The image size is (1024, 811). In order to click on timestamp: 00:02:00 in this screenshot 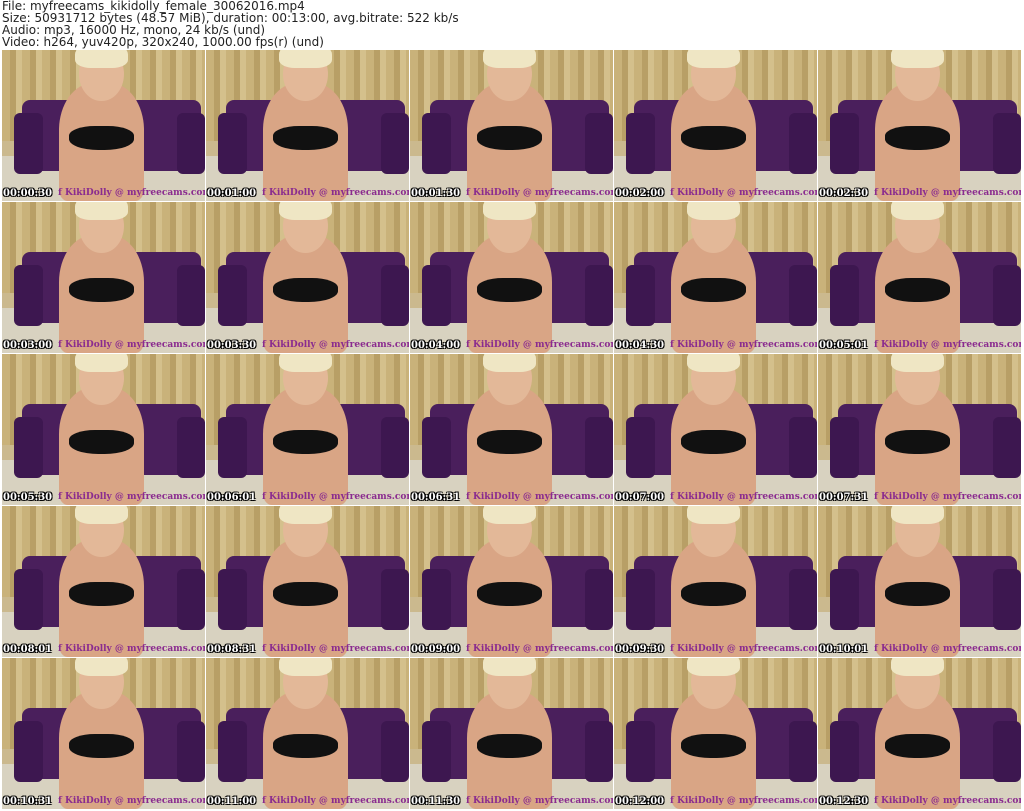, I will do `click(640, 193)`.